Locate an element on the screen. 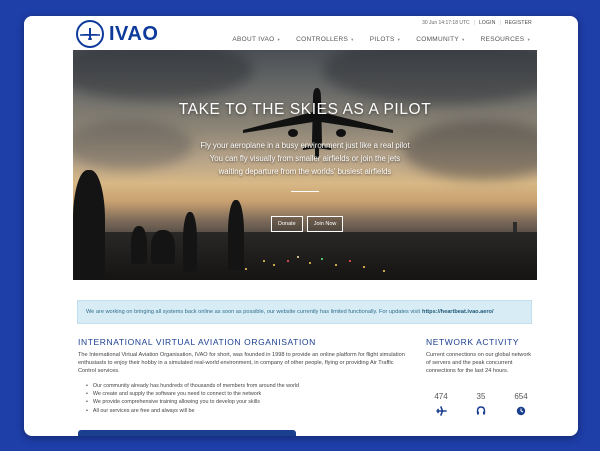 Image resolution: width=600 pixels, height=451 pixels. stat-pilots: 474 is located at coordinates (441, 404).